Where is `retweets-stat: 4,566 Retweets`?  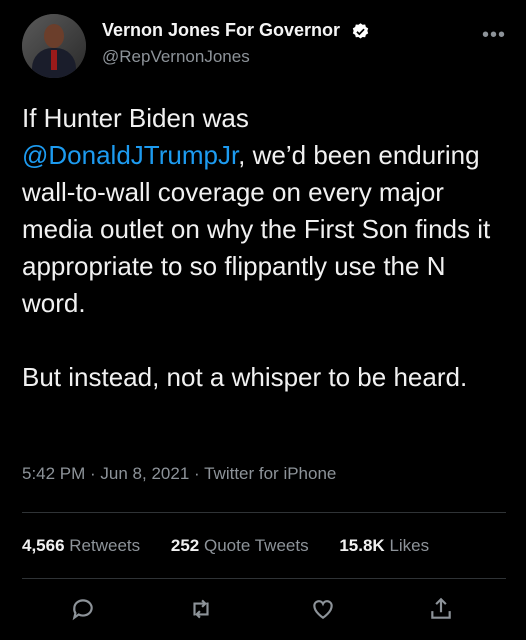 retweets-stat: 4,566 Retweets is located at coordinates (81, 546).